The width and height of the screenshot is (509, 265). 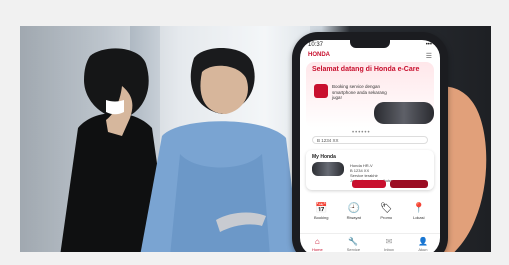 I want to click on quick-action-label: Lokasi, so click(x=418, y=217).